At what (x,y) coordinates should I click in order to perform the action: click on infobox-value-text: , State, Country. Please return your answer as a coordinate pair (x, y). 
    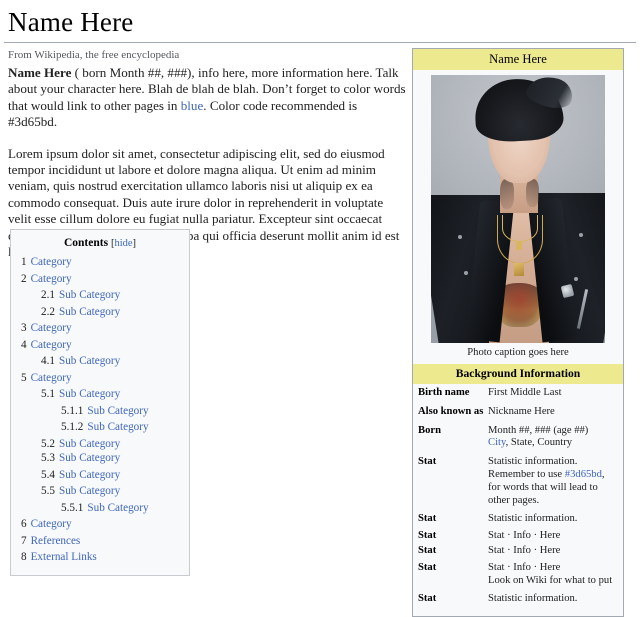
    Looking at the image, I should click on (539, 443).